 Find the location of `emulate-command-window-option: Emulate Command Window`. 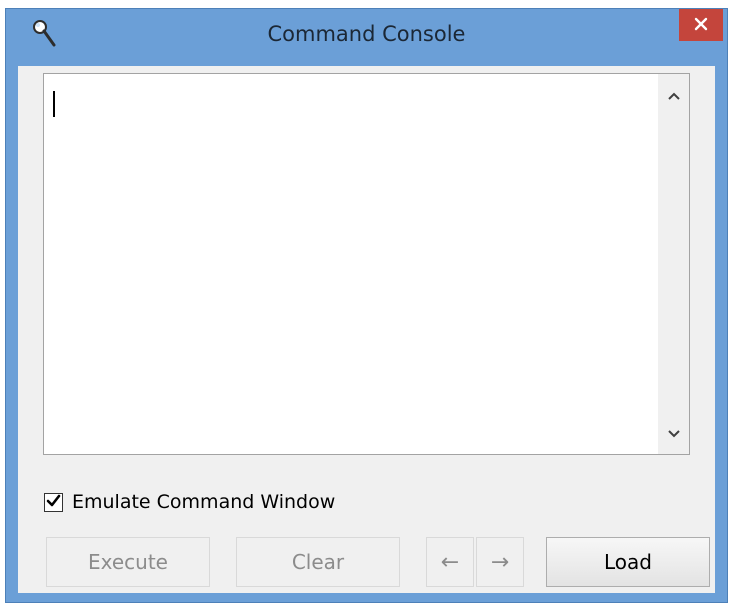

emulate-command-window-option: Emulate Command Window is located at coordinates (189, 502).